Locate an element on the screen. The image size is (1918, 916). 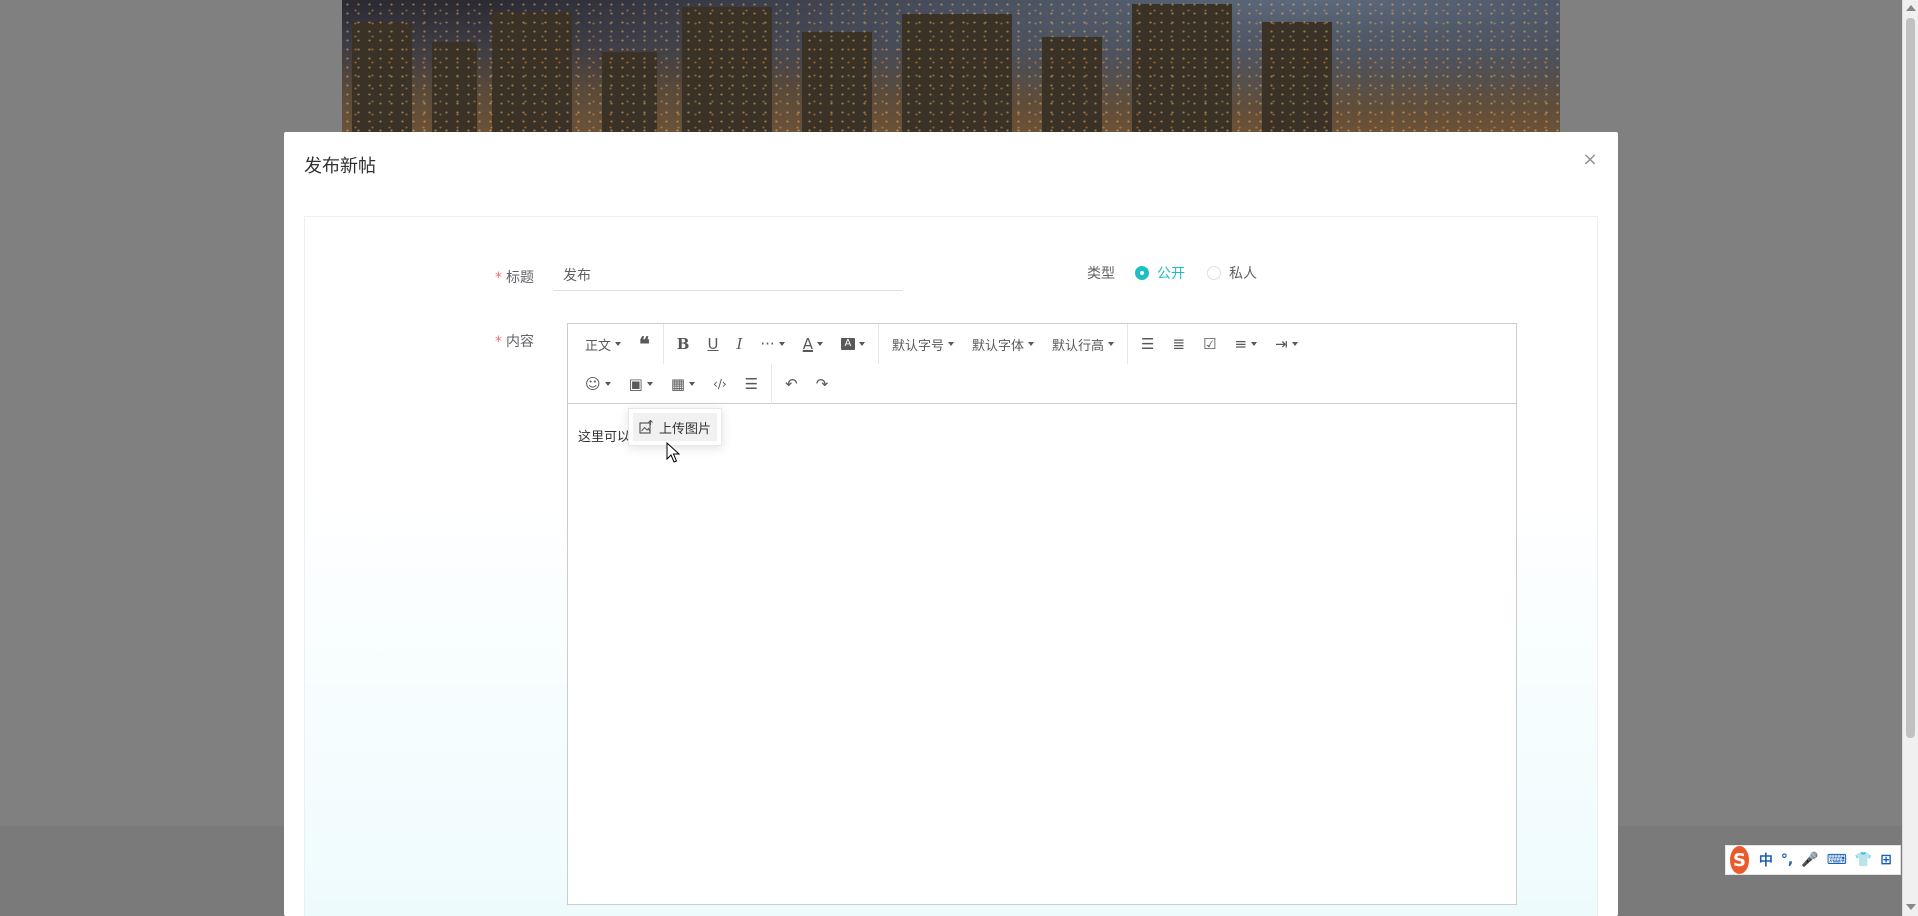
emoji-dropdown: ☺ is located at coordinates (598, 384).